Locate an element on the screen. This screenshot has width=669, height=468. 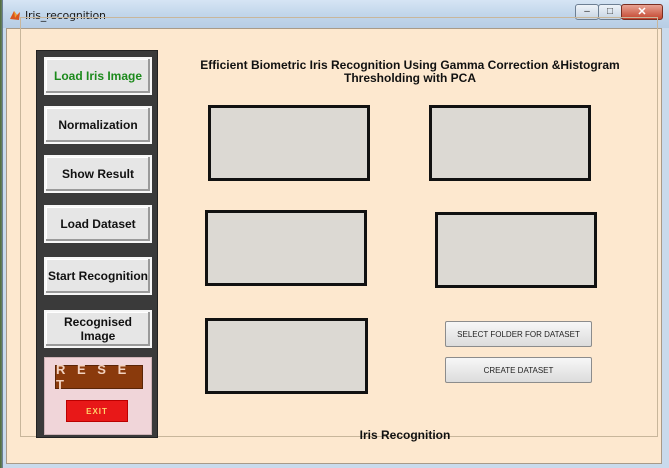
exit-button: EXIT is located at coordinates (97, 411).